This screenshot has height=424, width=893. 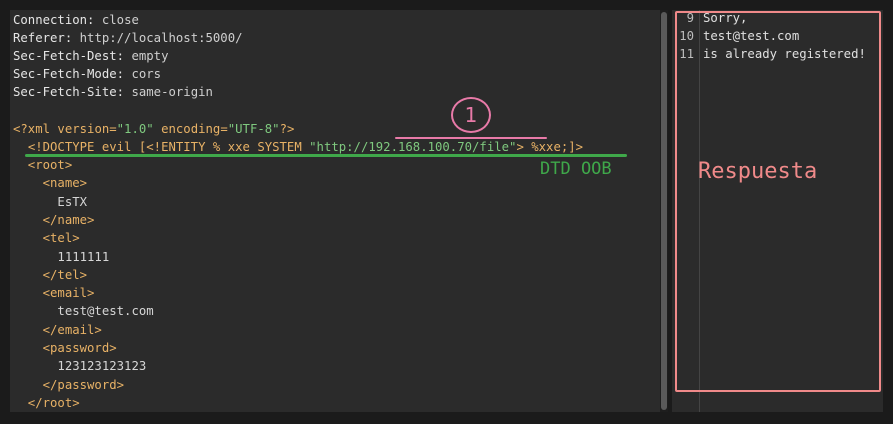 I want to click on header-key: Referer, so click(x=39, y=38).